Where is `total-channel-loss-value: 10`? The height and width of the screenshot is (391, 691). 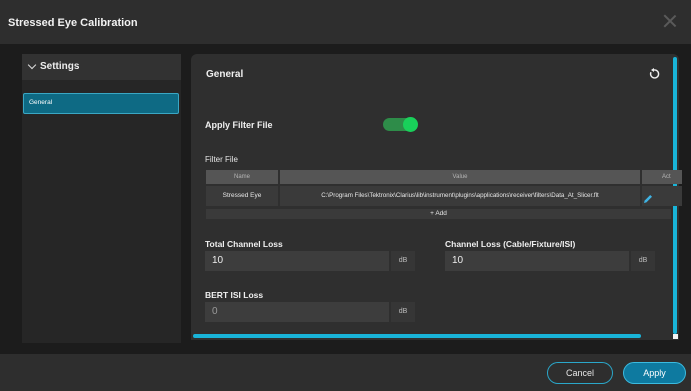 total-channel-loss-value: 10 is located at coordinates (218, 260).